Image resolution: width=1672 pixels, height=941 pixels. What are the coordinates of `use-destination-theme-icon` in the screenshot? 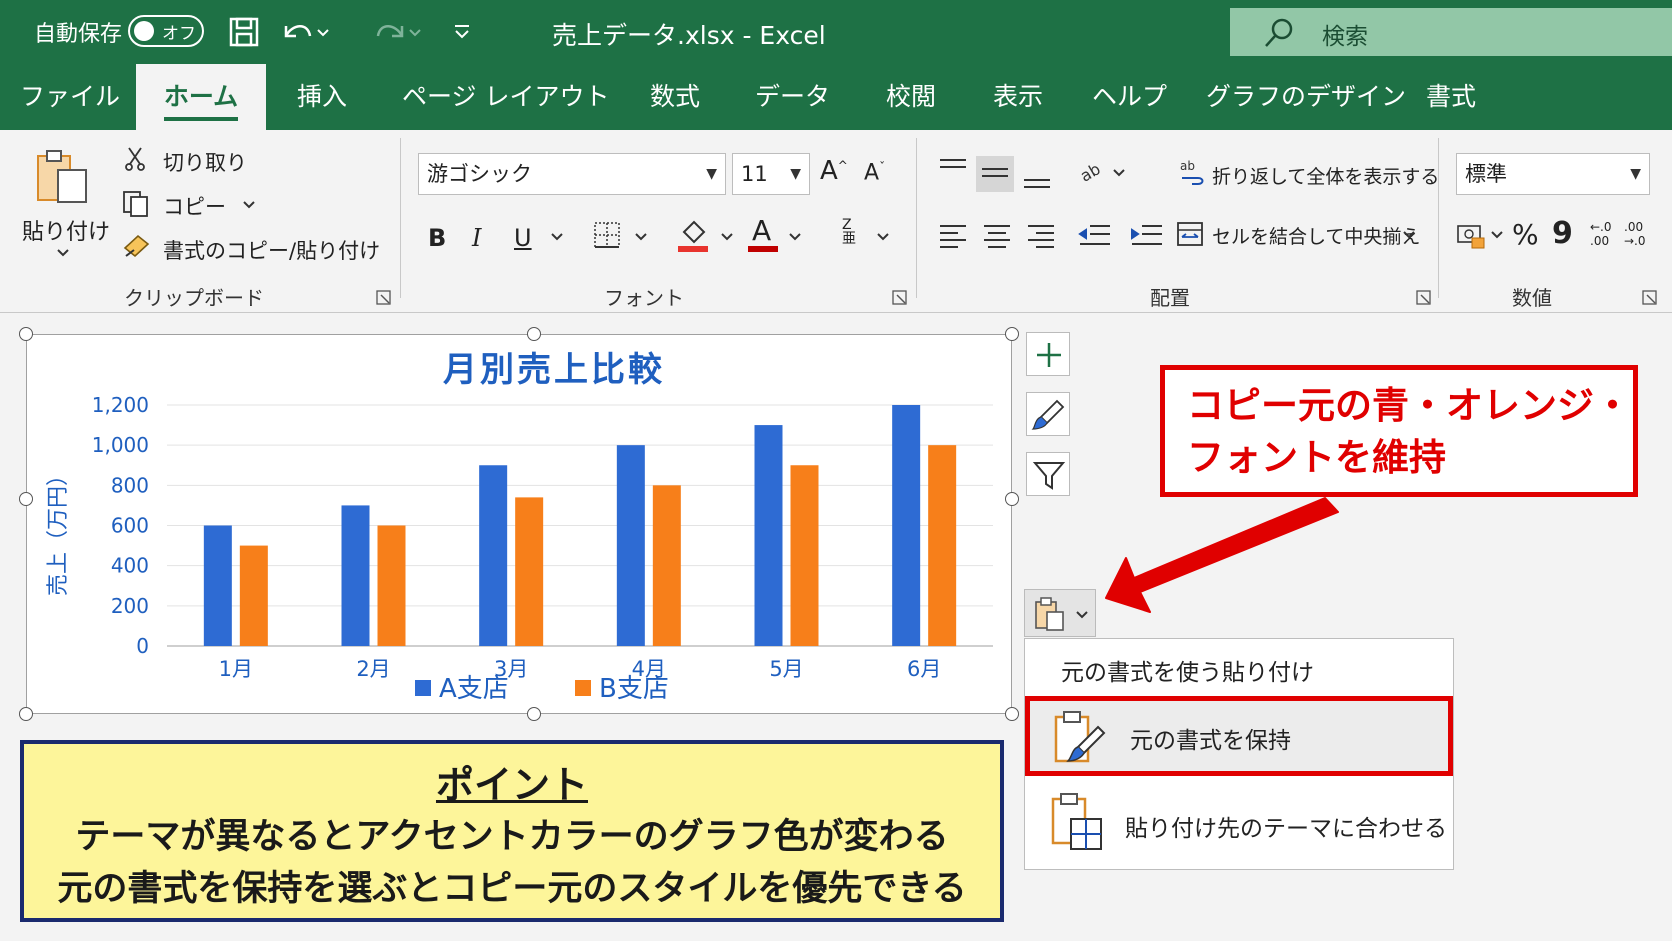 It's located at (1076, 821).